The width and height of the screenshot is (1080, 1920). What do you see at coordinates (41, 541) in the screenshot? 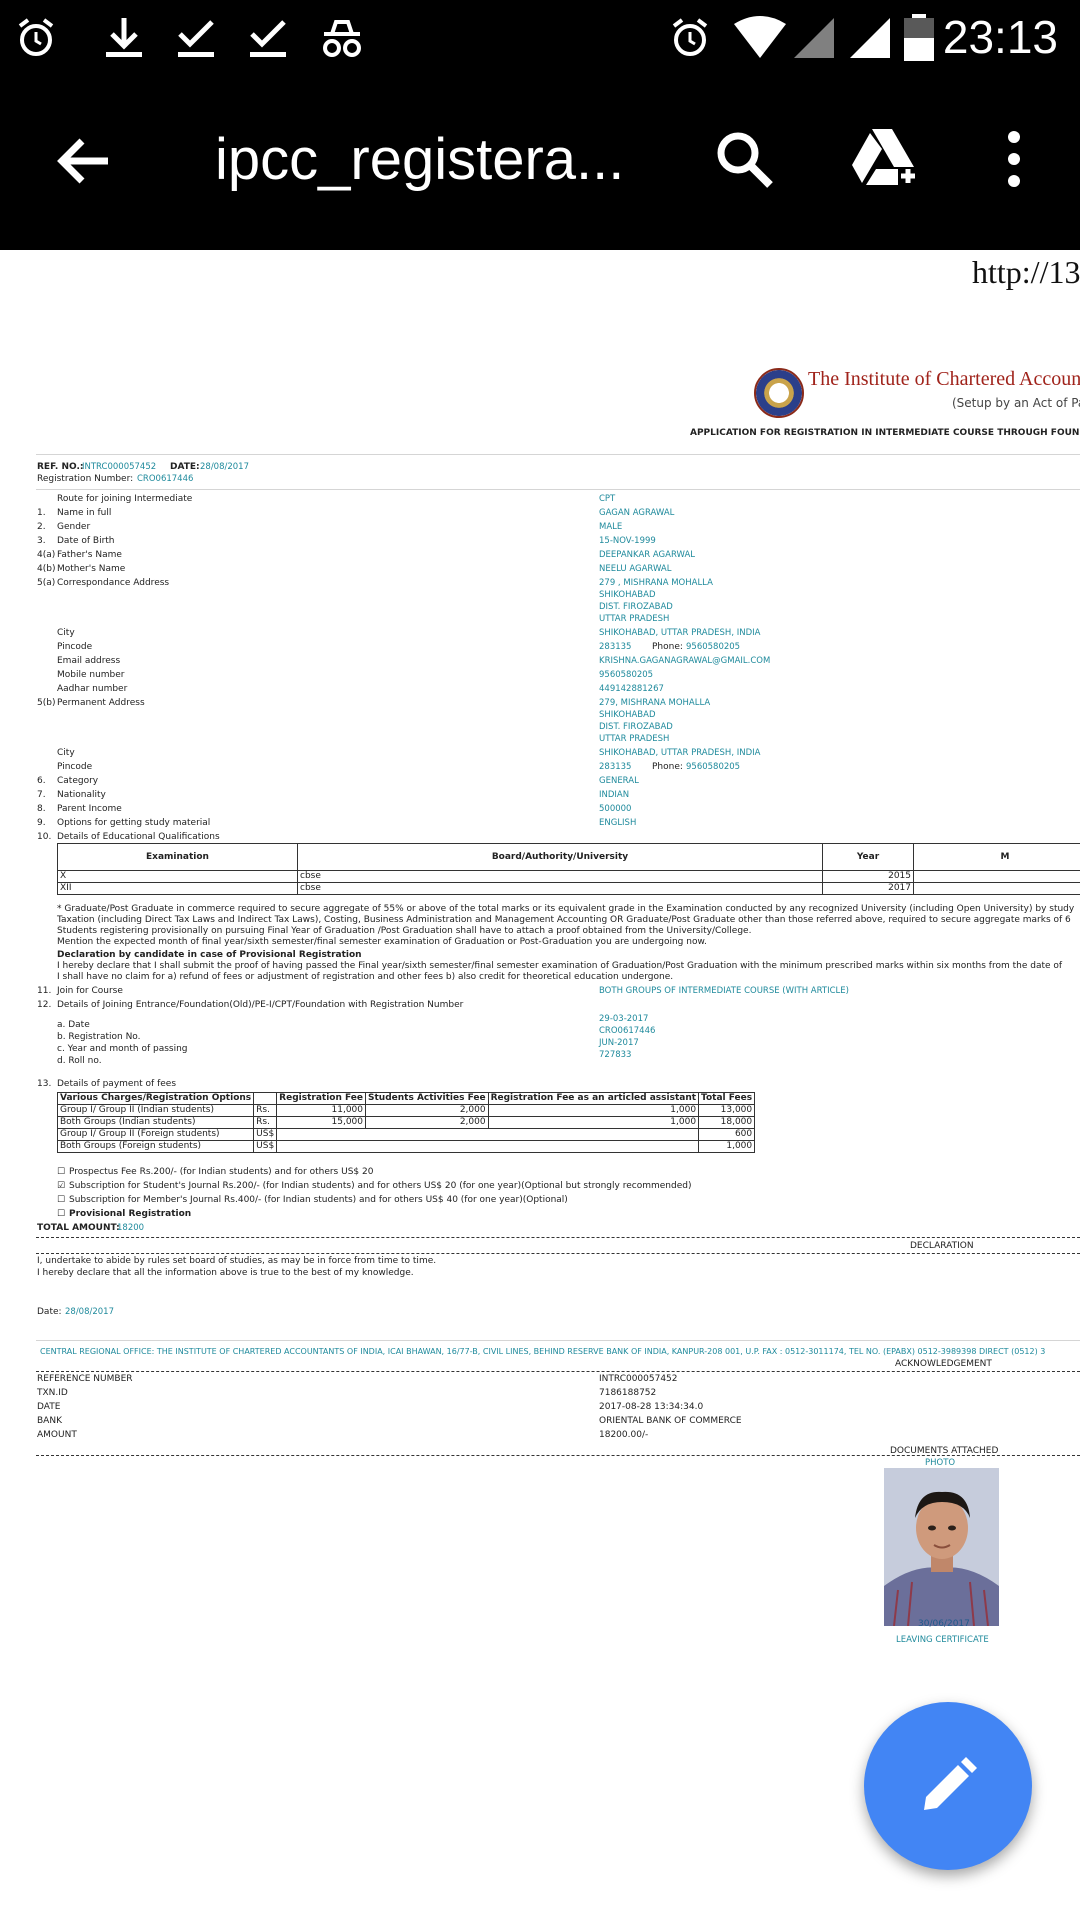
I see `field-num: 3.` at bounding box center [41, 541].